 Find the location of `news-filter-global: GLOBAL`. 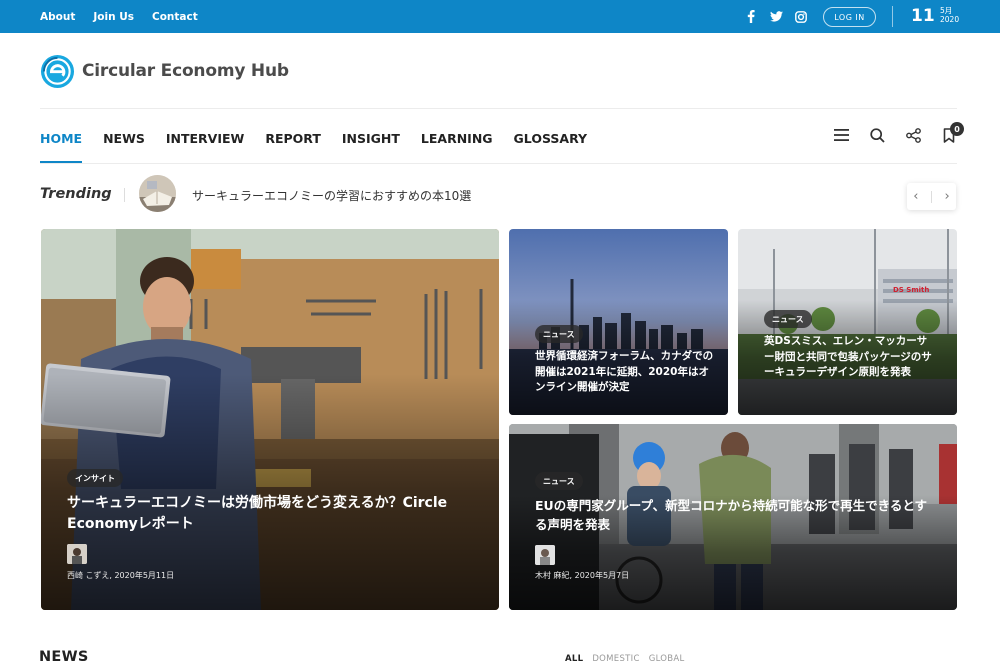

news-filter-global: GLOBAL is located at coordinates (667, 659).